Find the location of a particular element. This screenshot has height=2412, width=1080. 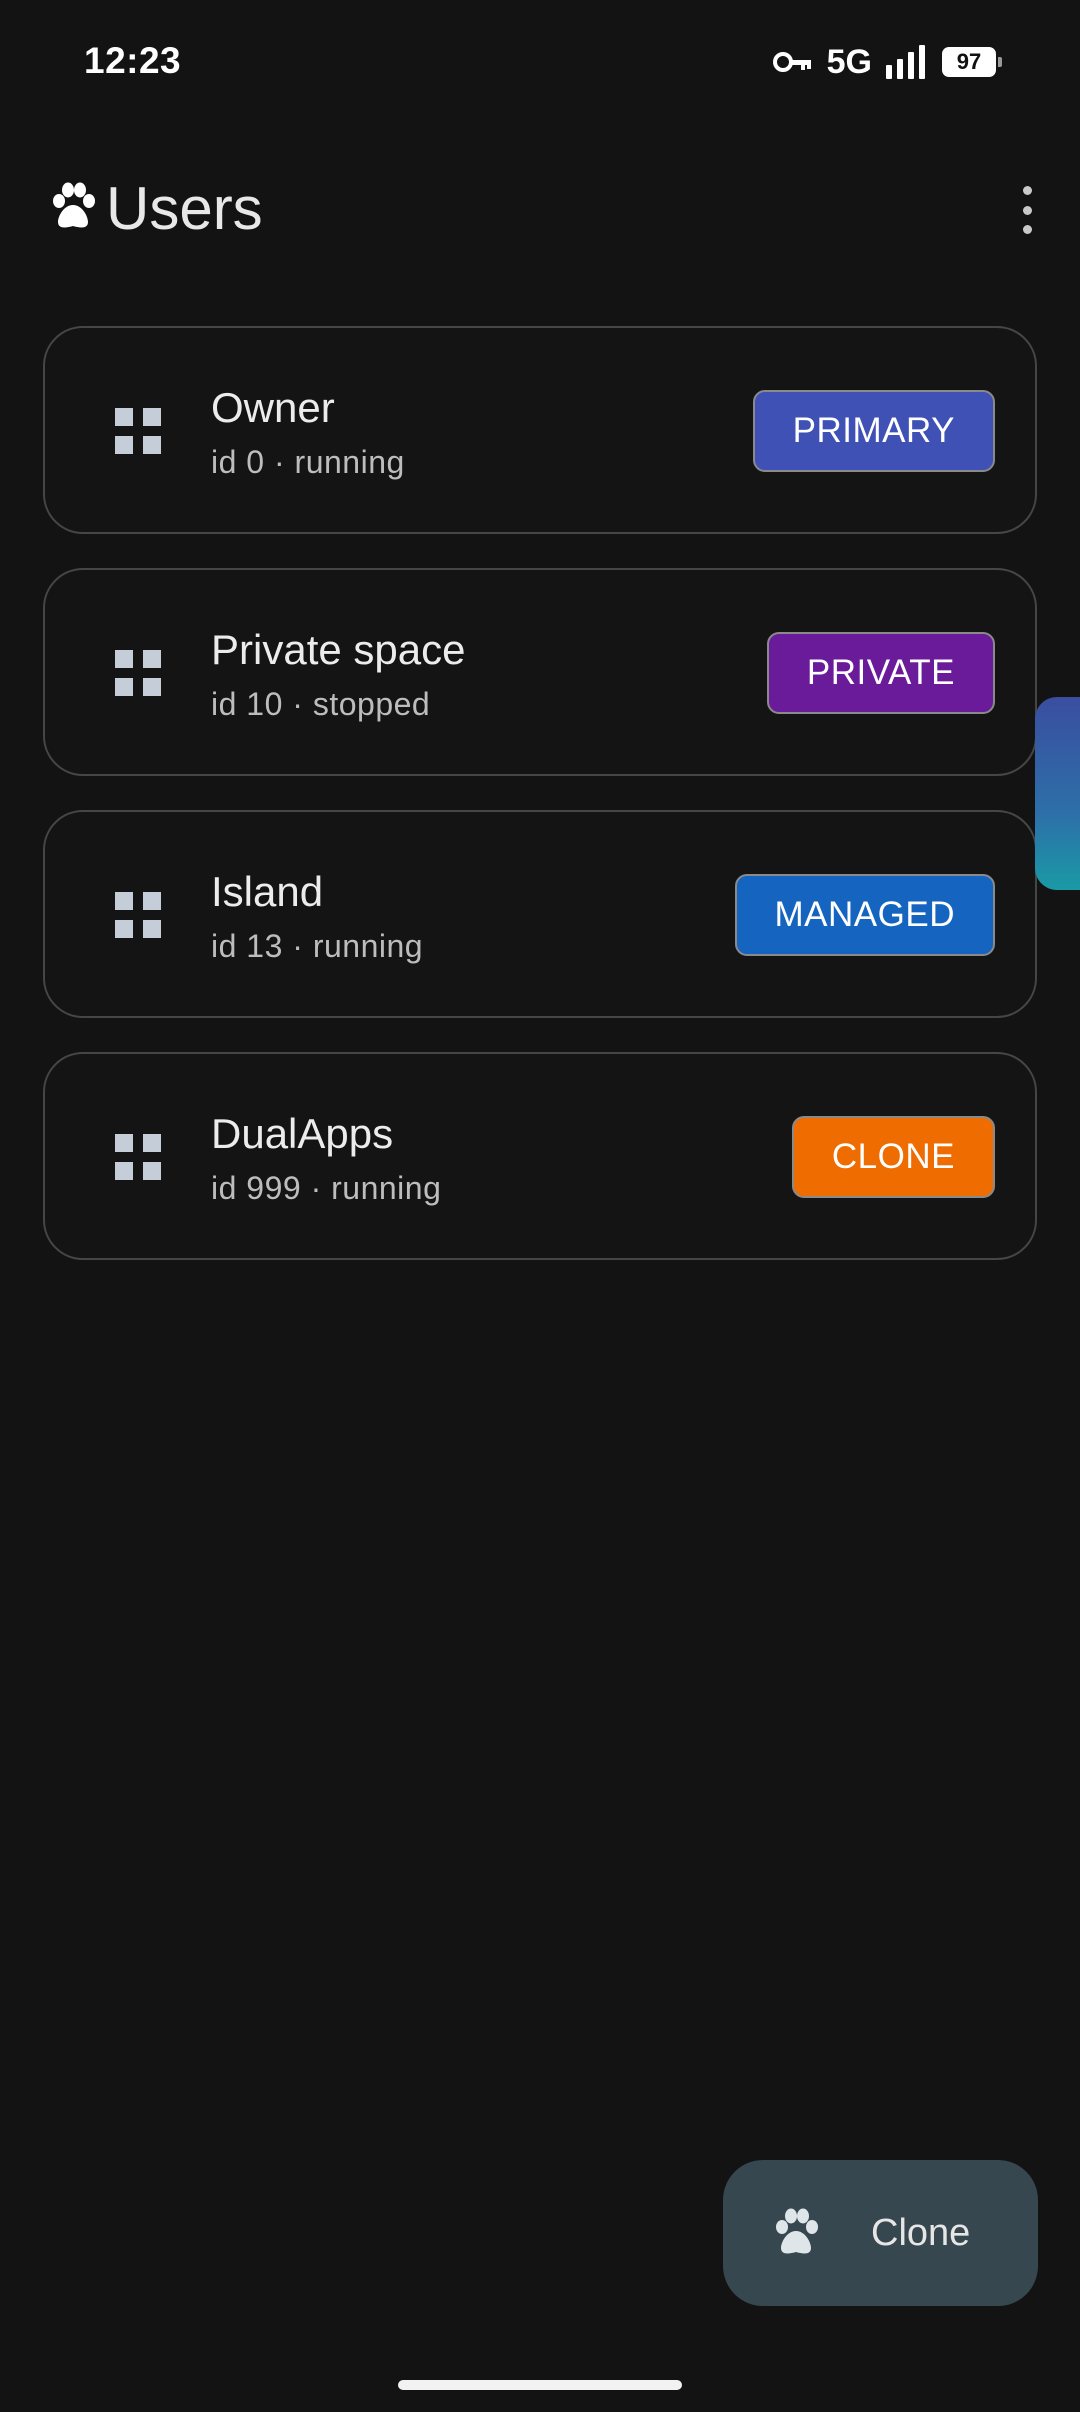

user-meta: id 13 · running is located at coordinates (317, 946).